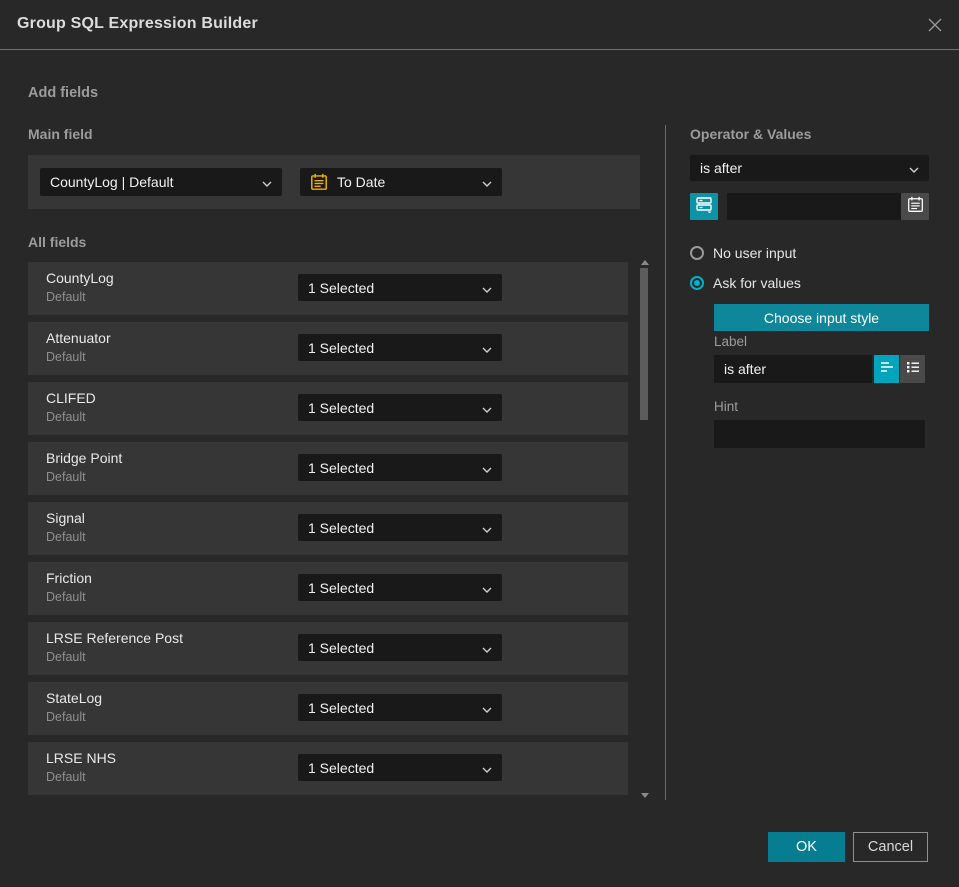 The height and width of the screenshot is (887, 959). What do you see at coordinates (890, 847) in the screenshot?
I see `cancel-button: Cancel` at bounding box center [890, 847].